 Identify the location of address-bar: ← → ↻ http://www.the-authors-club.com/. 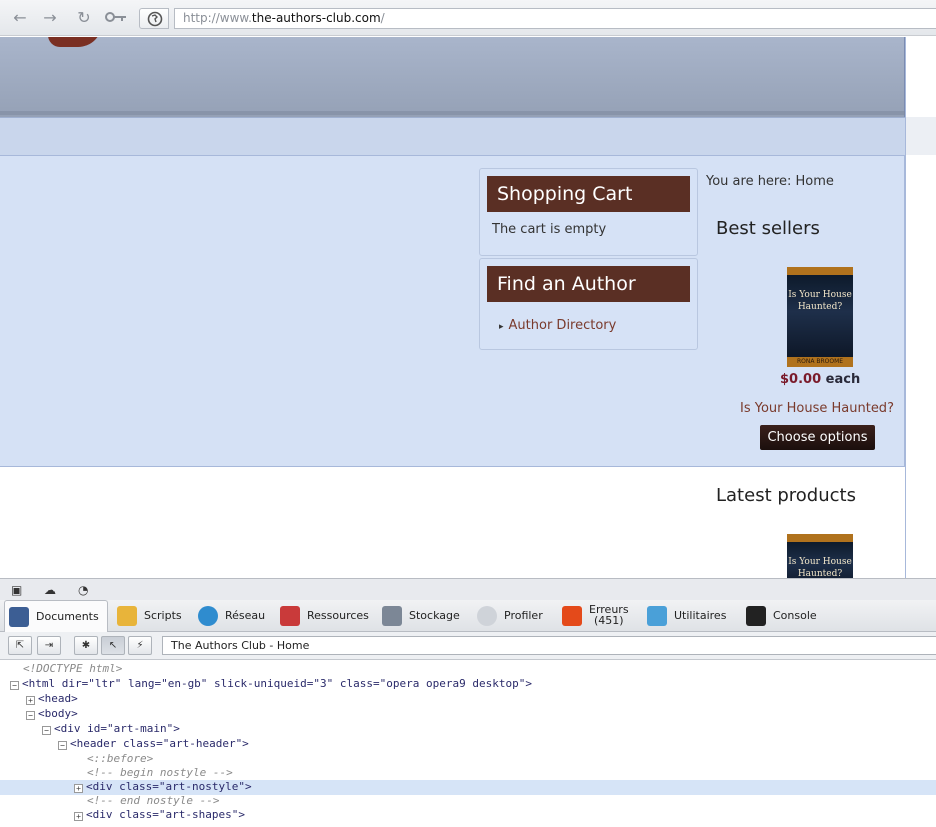
(468, 18).